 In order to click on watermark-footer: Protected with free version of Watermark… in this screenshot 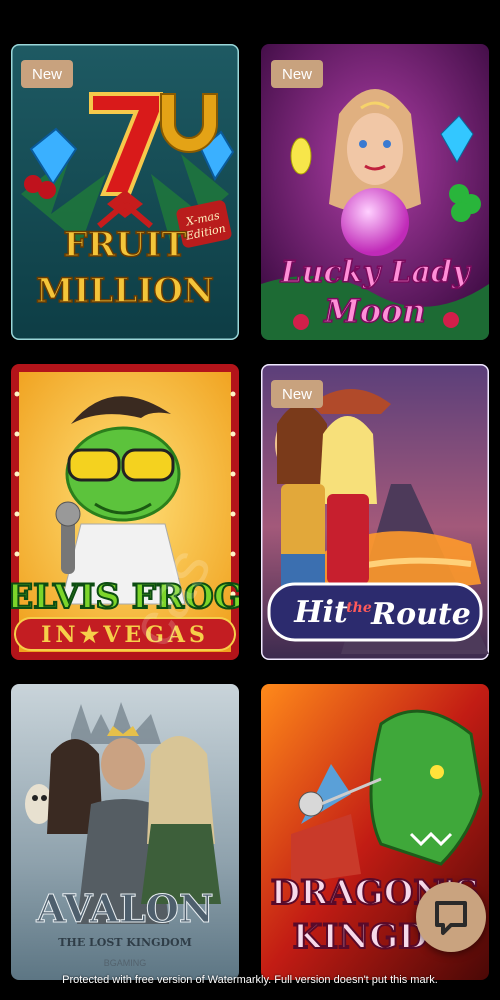, I will do `click(250, 980)`.